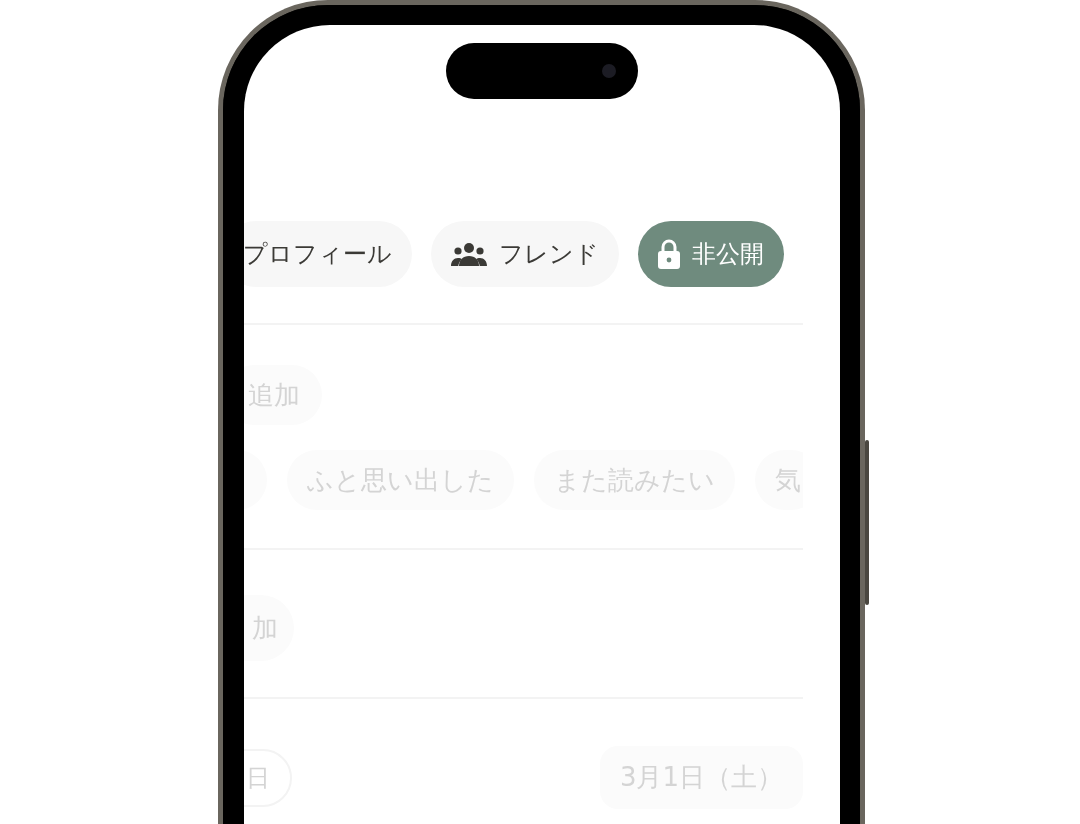  What do you see at coordinates (328, 254) in the screenshot?
I see `visibility-option: プロフィール` at bounding box center [328, 254].